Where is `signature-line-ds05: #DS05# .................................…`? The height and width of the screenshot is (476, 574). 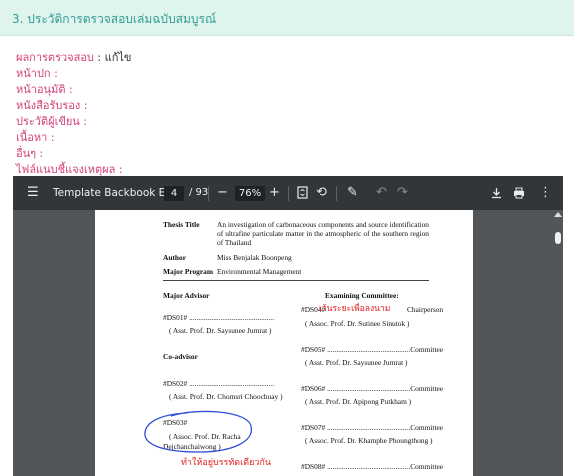
signature-line-ds05: #DS05# .................................… is located at coordinates (372, 349).